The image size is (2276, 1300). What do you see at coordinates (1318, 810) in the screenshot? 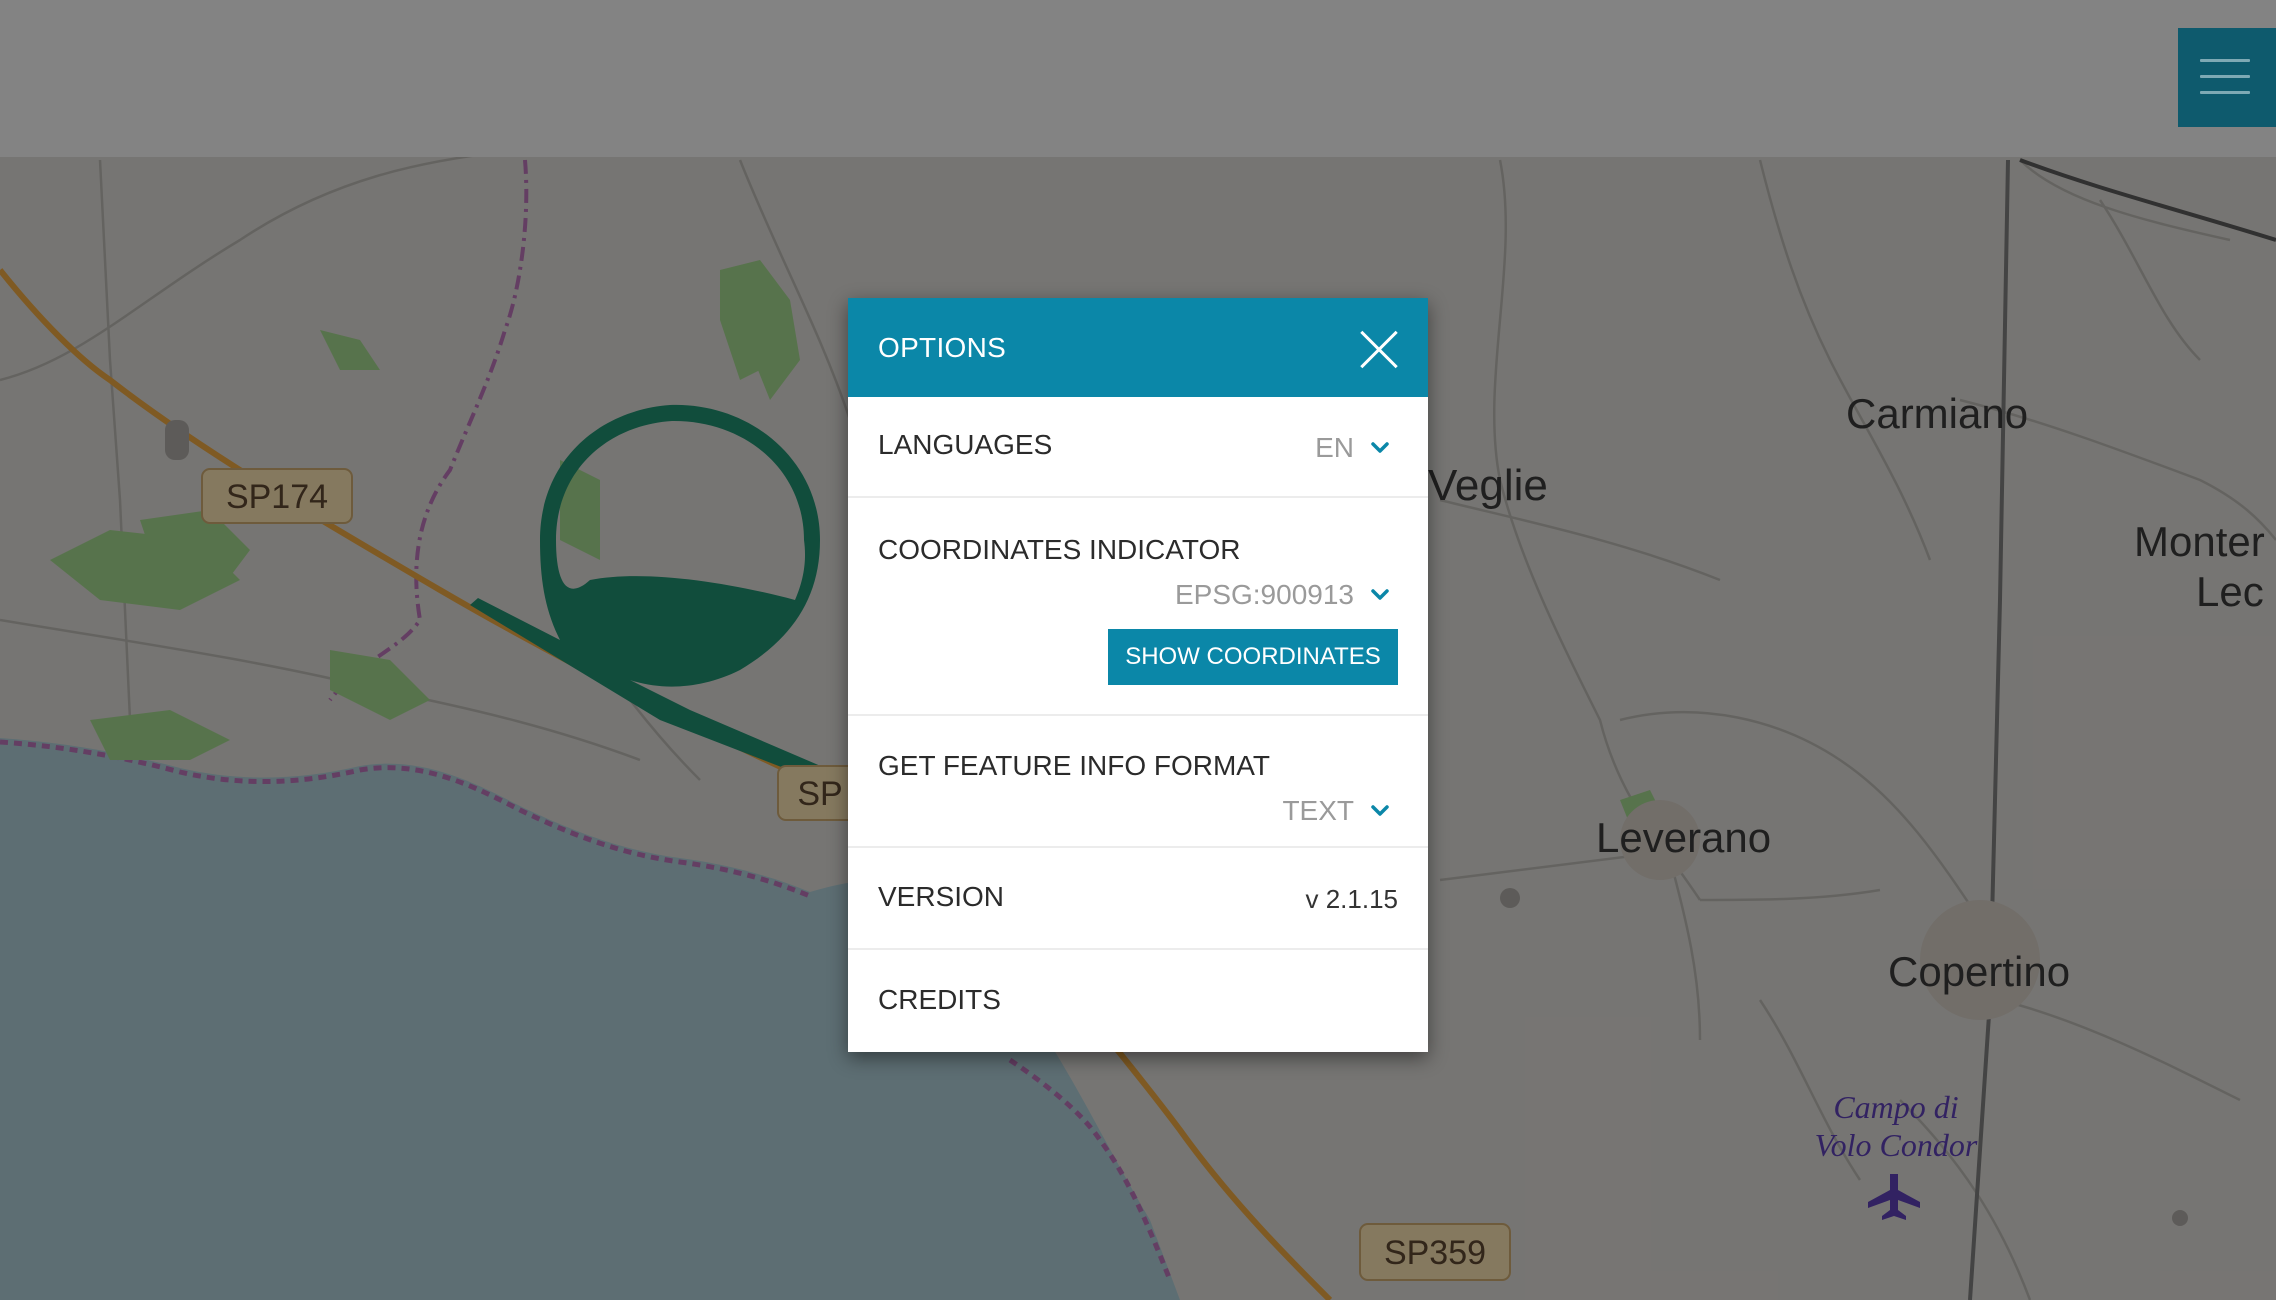
I see `feature-info-format-value: TEXT` at bounding box center [1318, 810].